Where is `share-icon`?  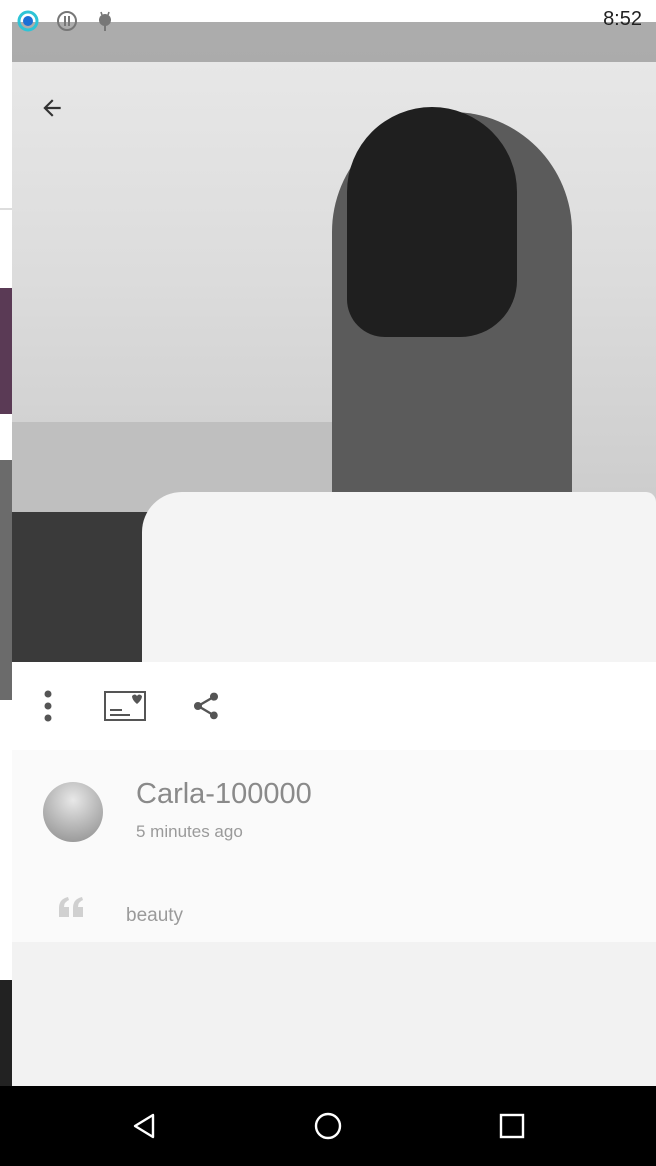
share-icon is located at coordinates (206, 706).